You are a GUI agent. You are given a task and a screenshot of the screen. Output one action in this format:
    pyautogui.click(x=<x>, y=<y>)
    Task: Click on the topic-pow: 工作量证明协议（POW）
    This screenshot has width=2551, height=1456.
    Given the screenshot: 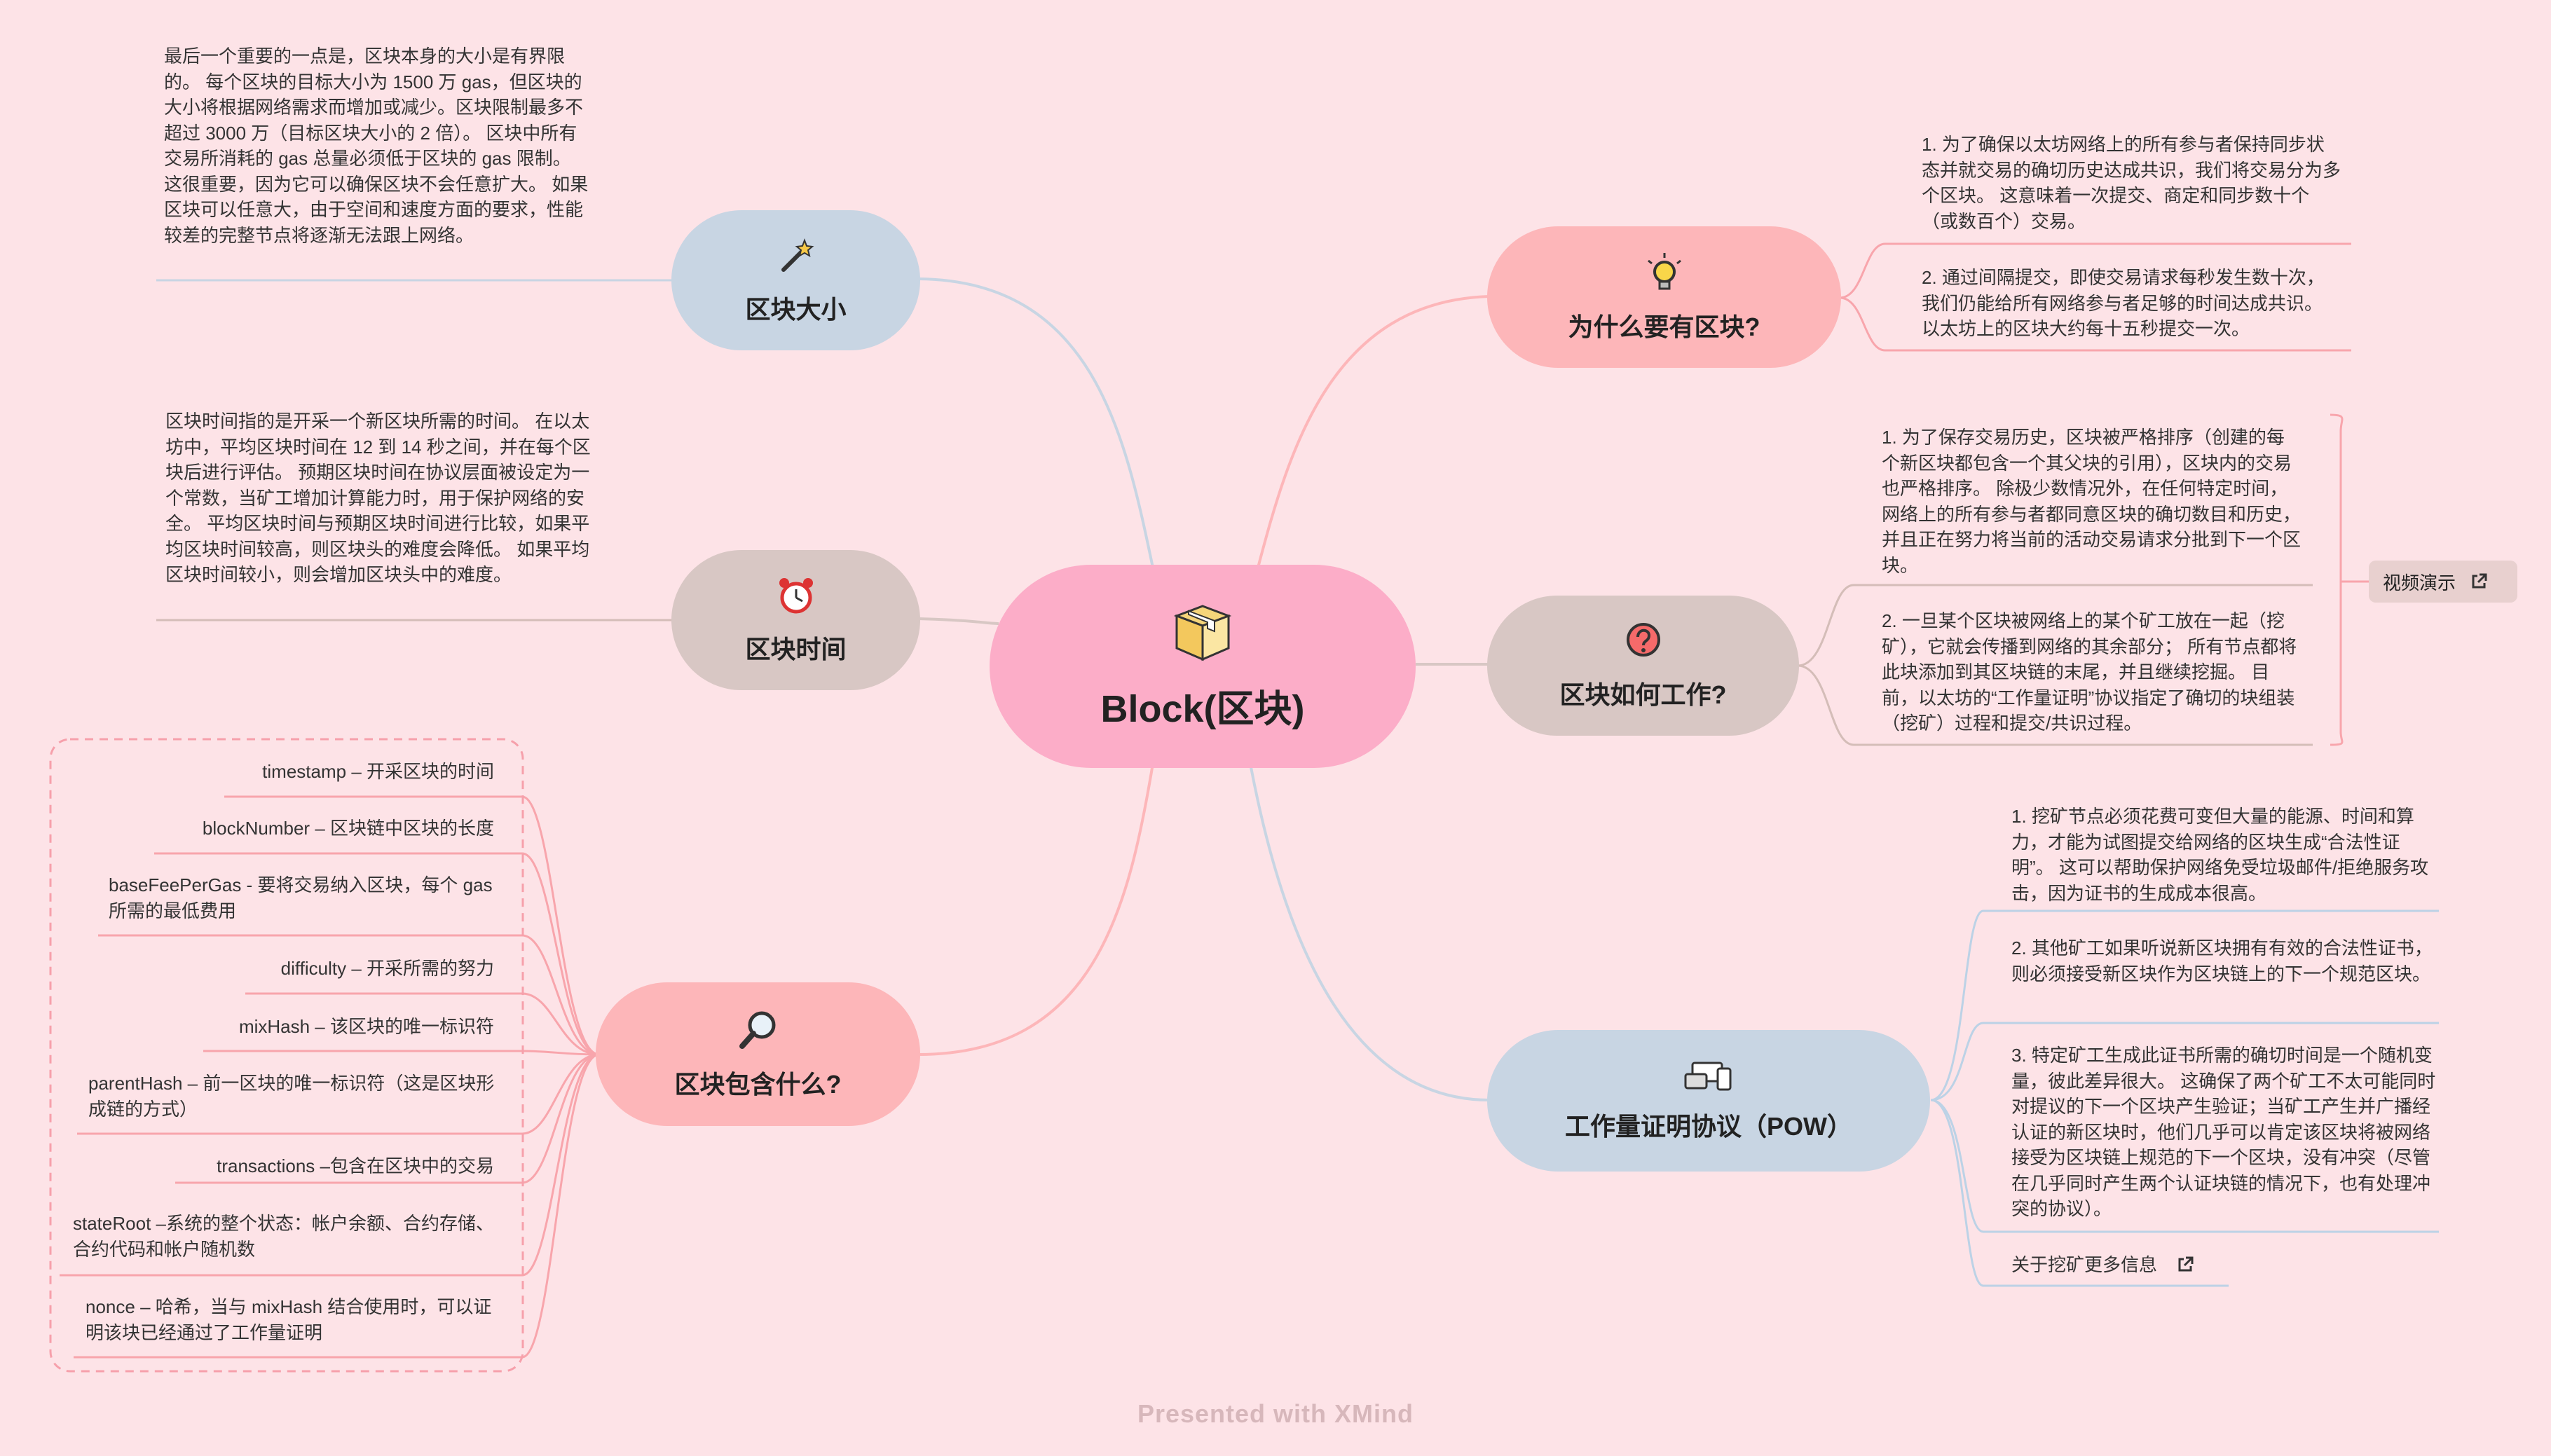 What is the action you would take?
    pyautogui.click(x=1708, y=1101)
    